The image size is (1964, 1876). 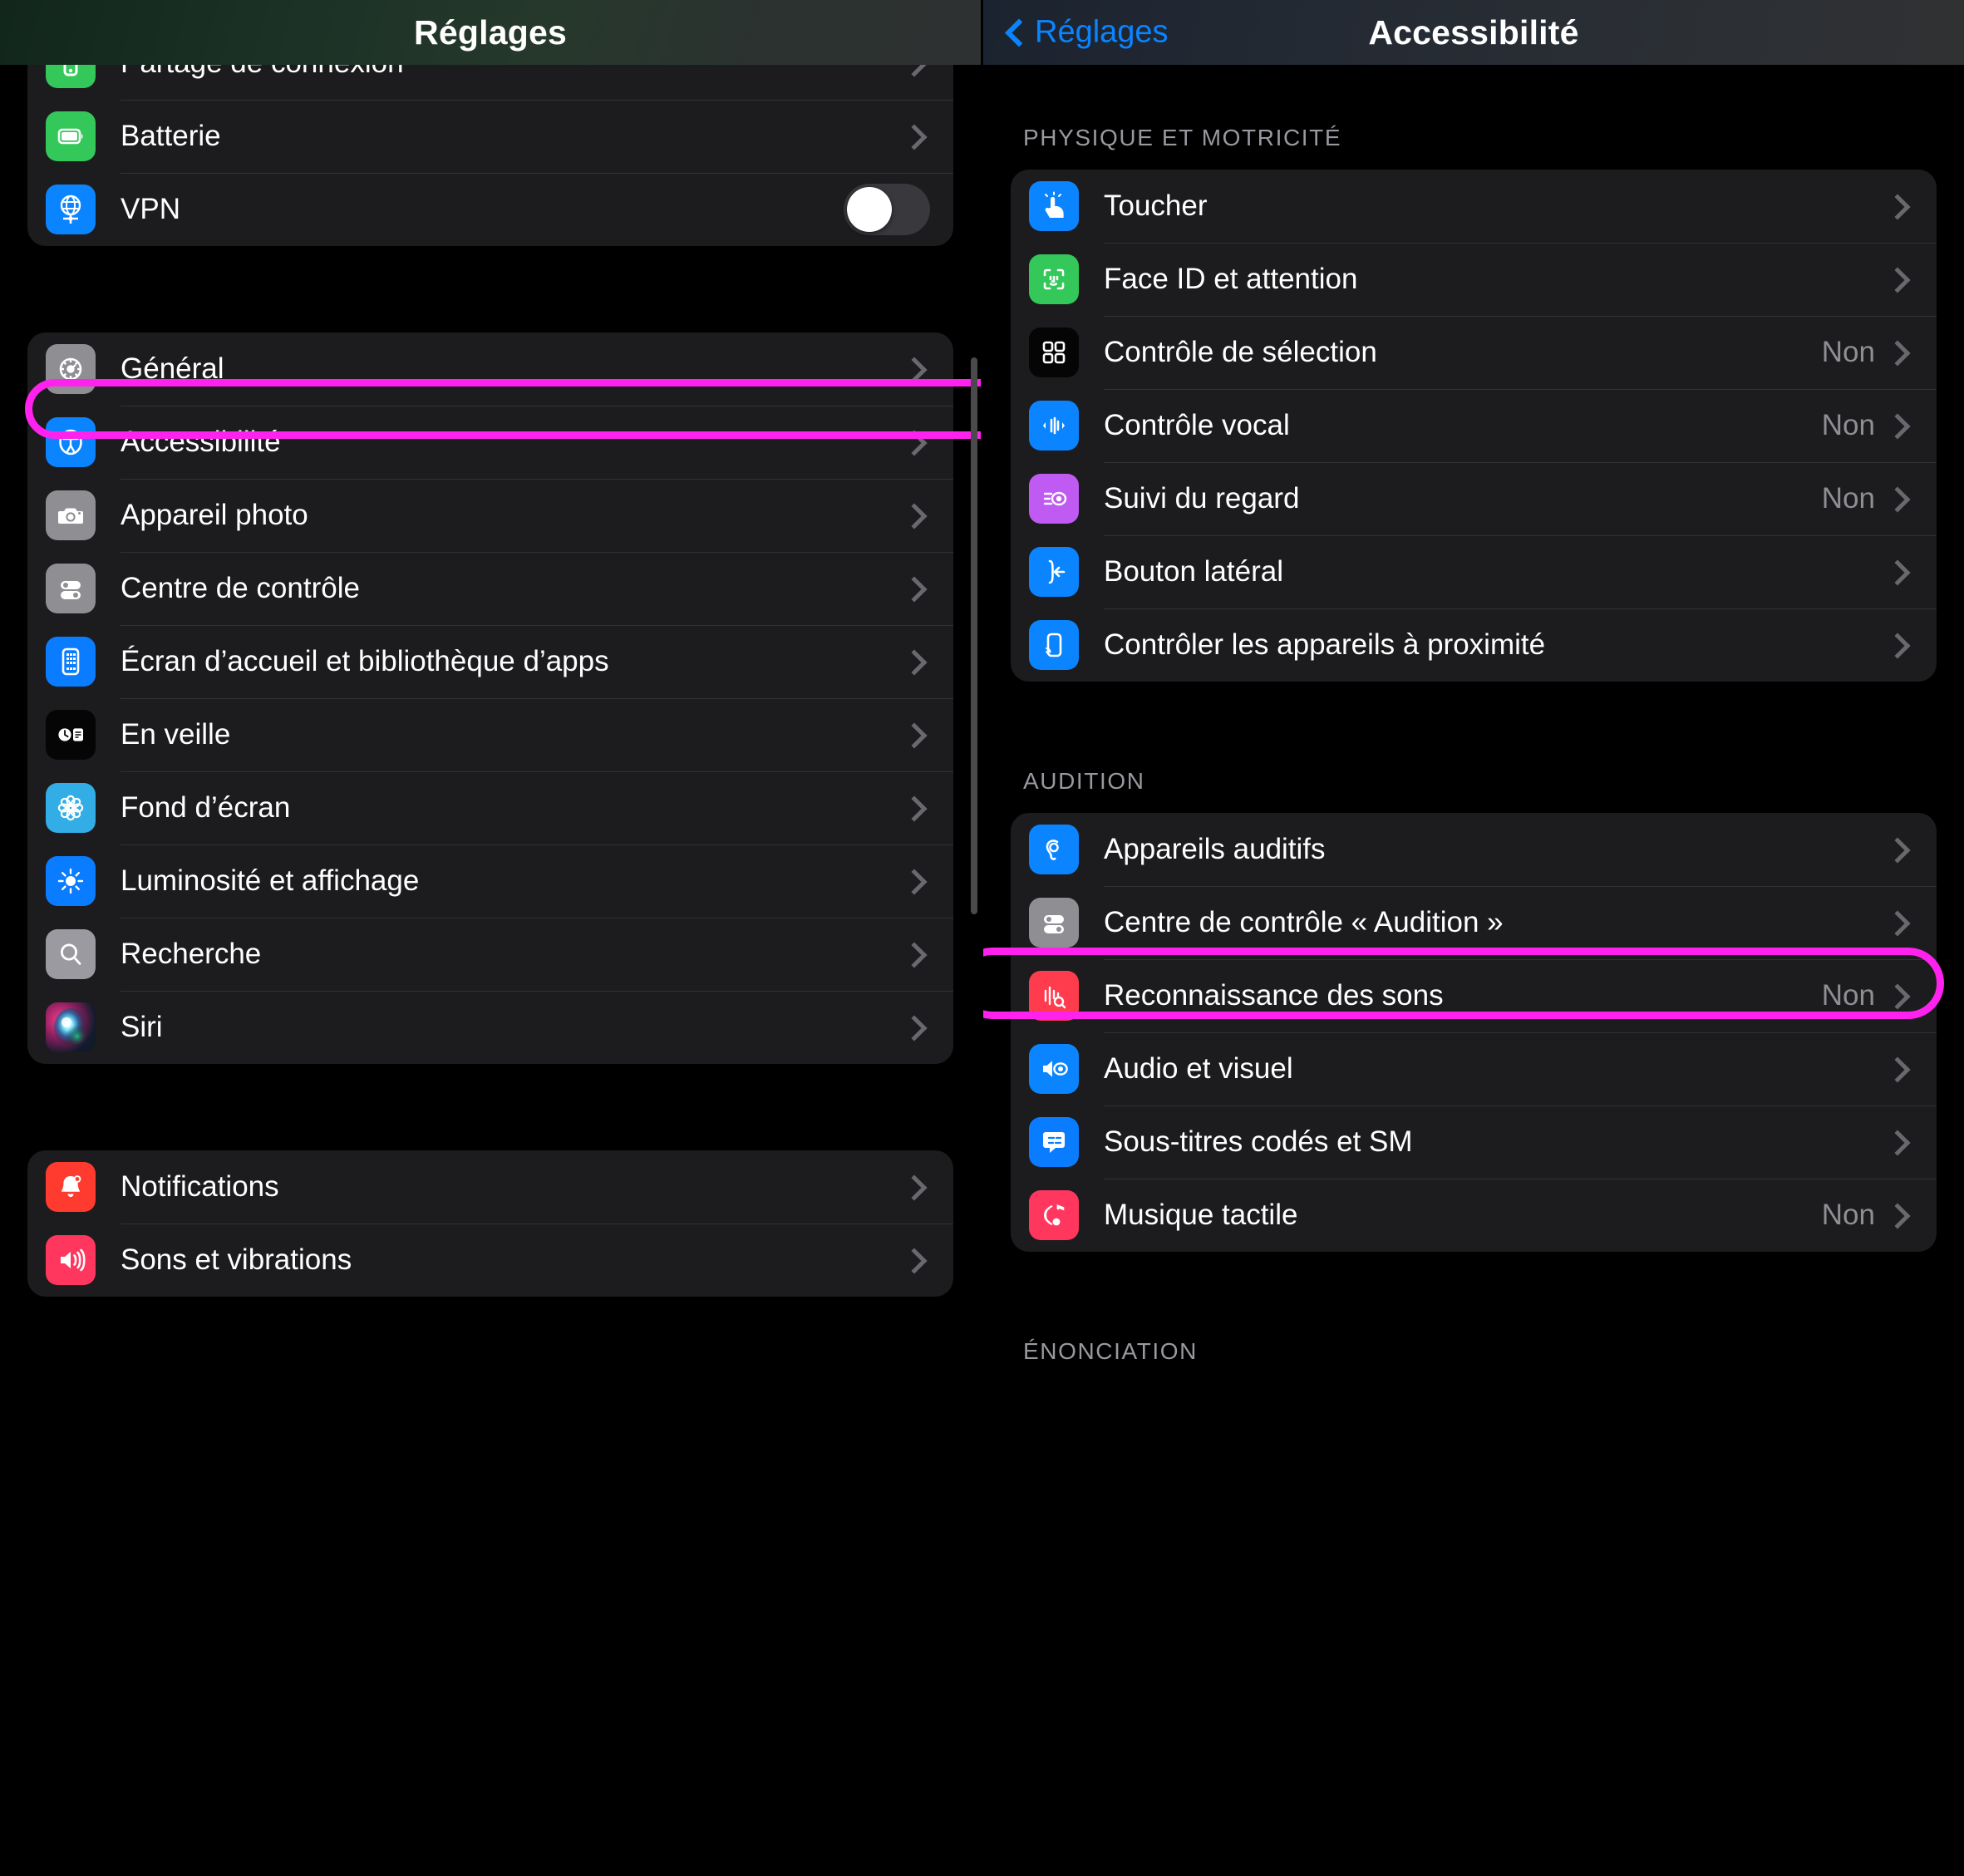 I want to click on sidebar-item-camera: Appareil photo, so click(x=490, y=515).